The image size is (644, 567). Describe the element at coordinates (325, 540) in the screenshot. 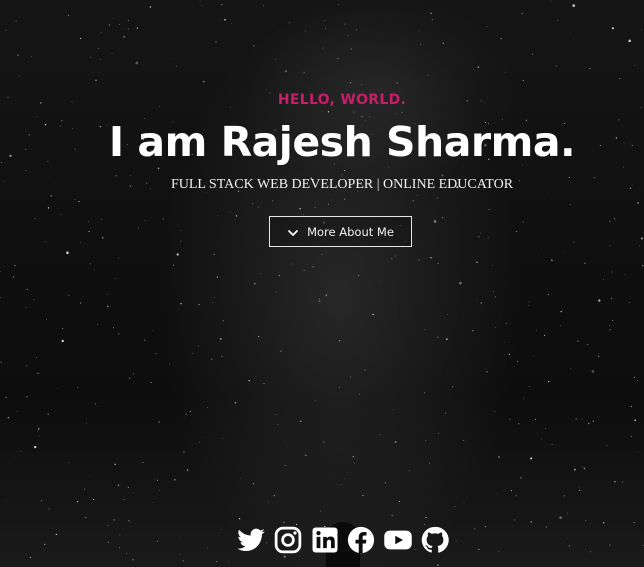

I see `linkedin-icon` at that location.